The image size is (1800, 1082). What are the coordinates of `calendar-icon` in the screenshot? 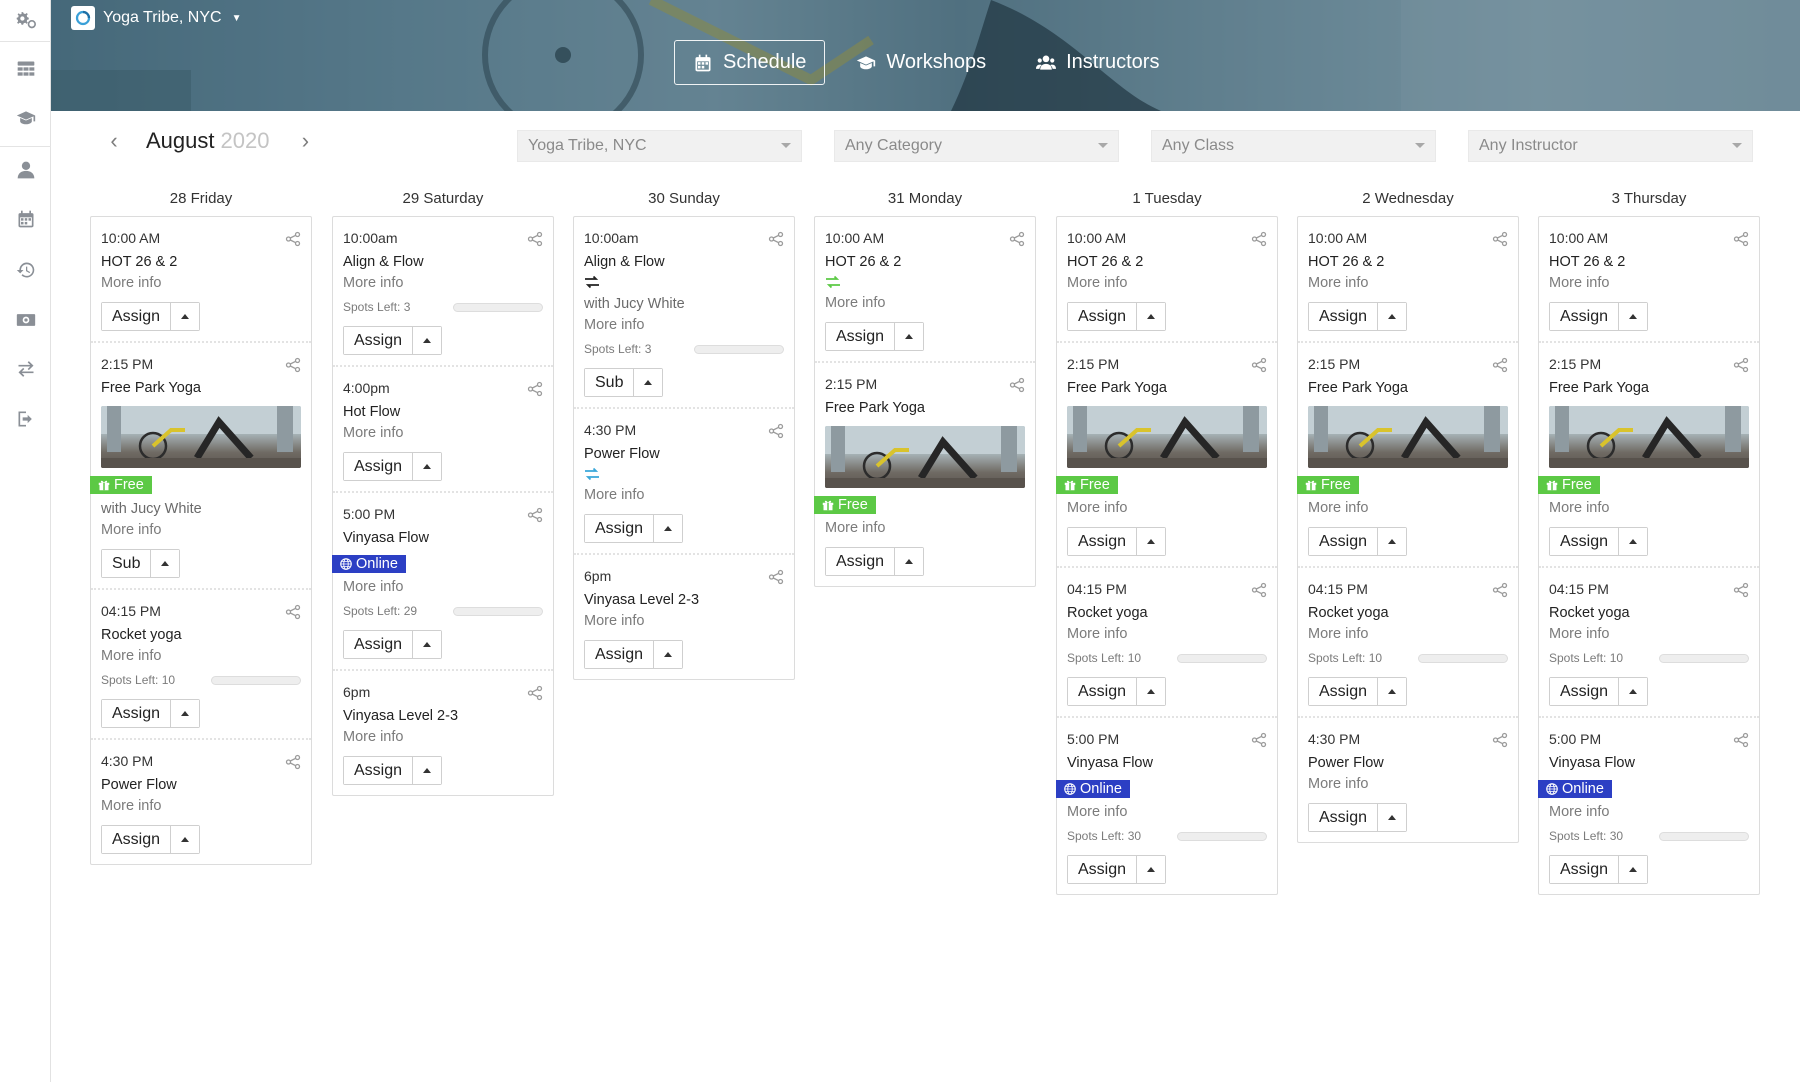 It's located at (26, 219).